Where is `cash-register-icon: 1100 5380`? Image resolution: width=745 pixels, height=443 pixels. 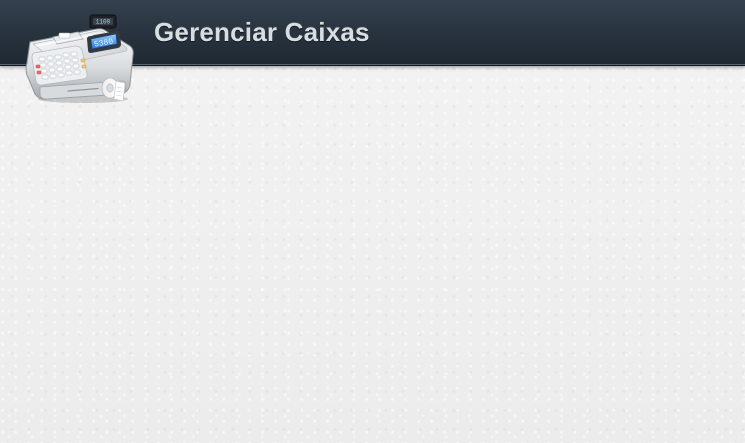 cash-register-icon: 1100 5380 is located at coordinates (80, 59).